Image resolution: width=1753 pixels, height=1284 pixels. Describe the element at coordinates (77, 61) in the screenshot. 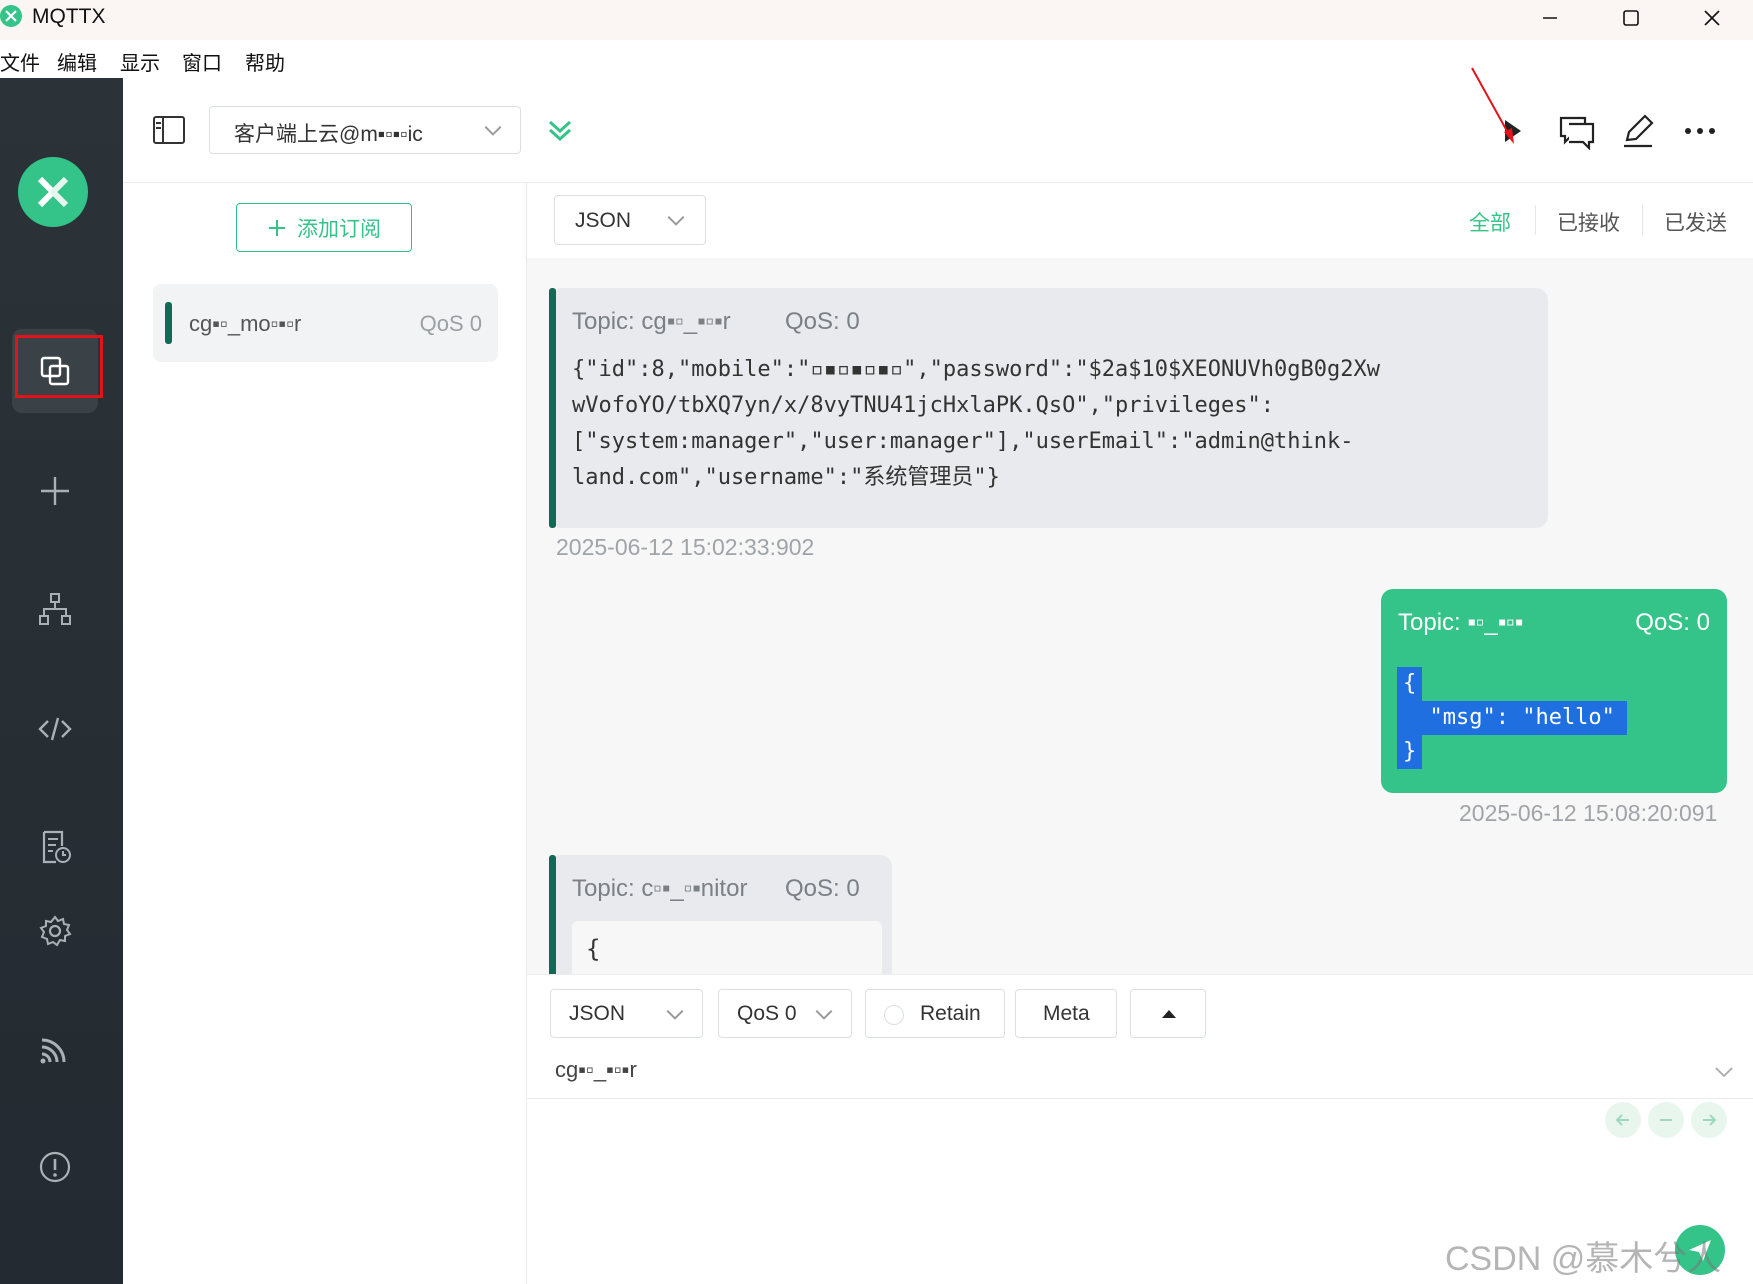

I see `menu-edit: 编辑` at that location.